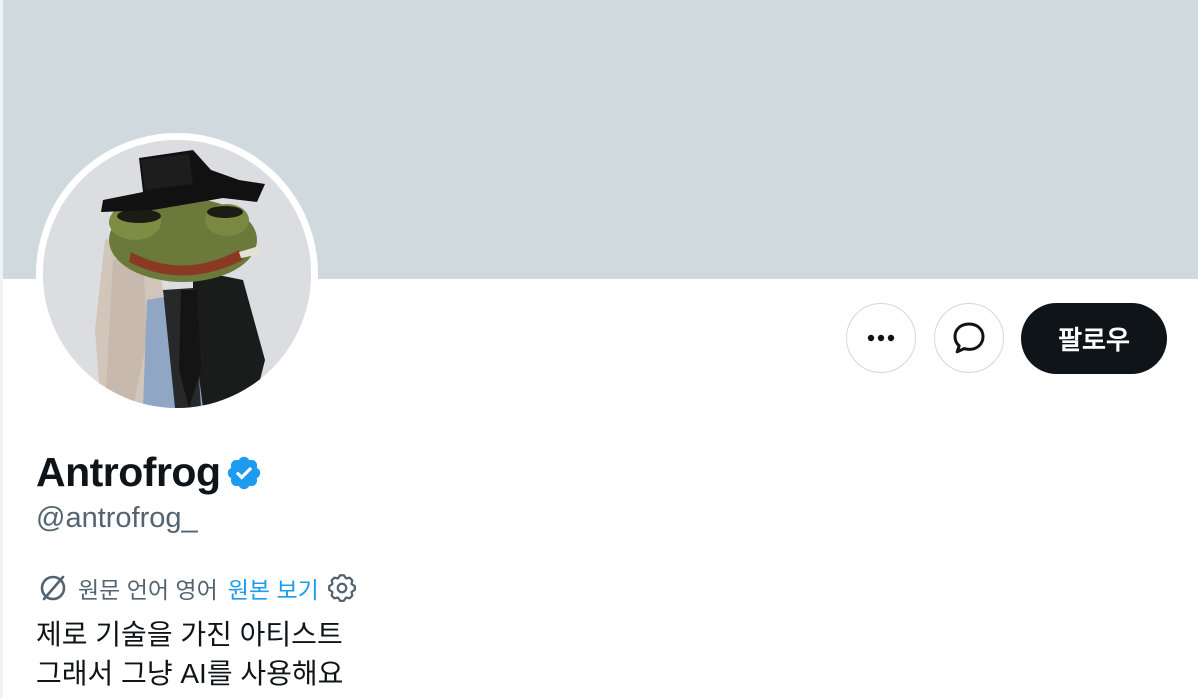  I want to click on gear-icon, so click(342, 588).